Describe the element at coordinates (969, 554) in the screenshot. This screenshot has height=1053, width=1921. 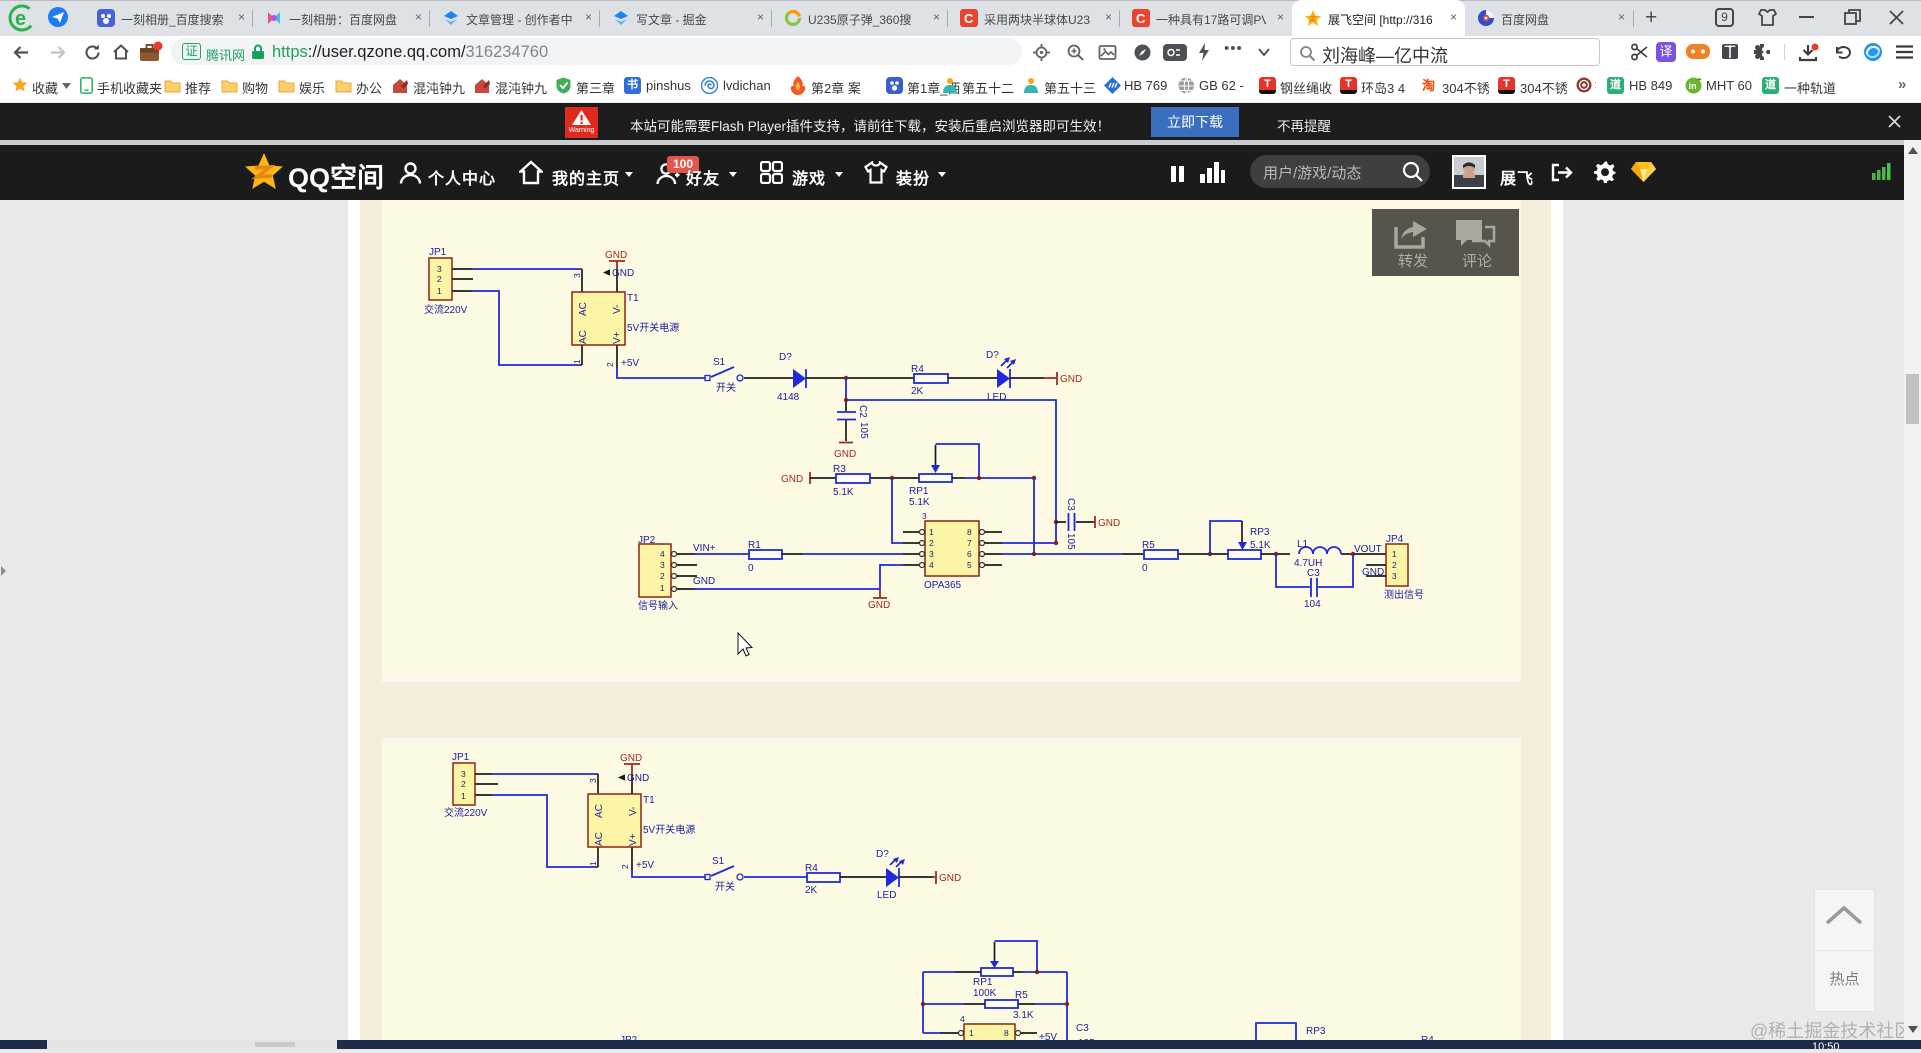
I see `svg-text: 6` at that location.